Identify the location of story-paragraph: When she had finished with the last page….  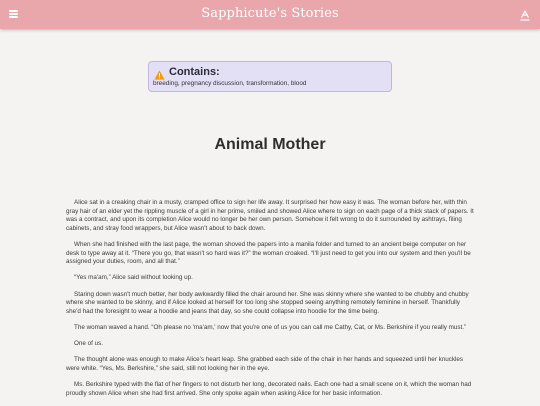
(268, 253).